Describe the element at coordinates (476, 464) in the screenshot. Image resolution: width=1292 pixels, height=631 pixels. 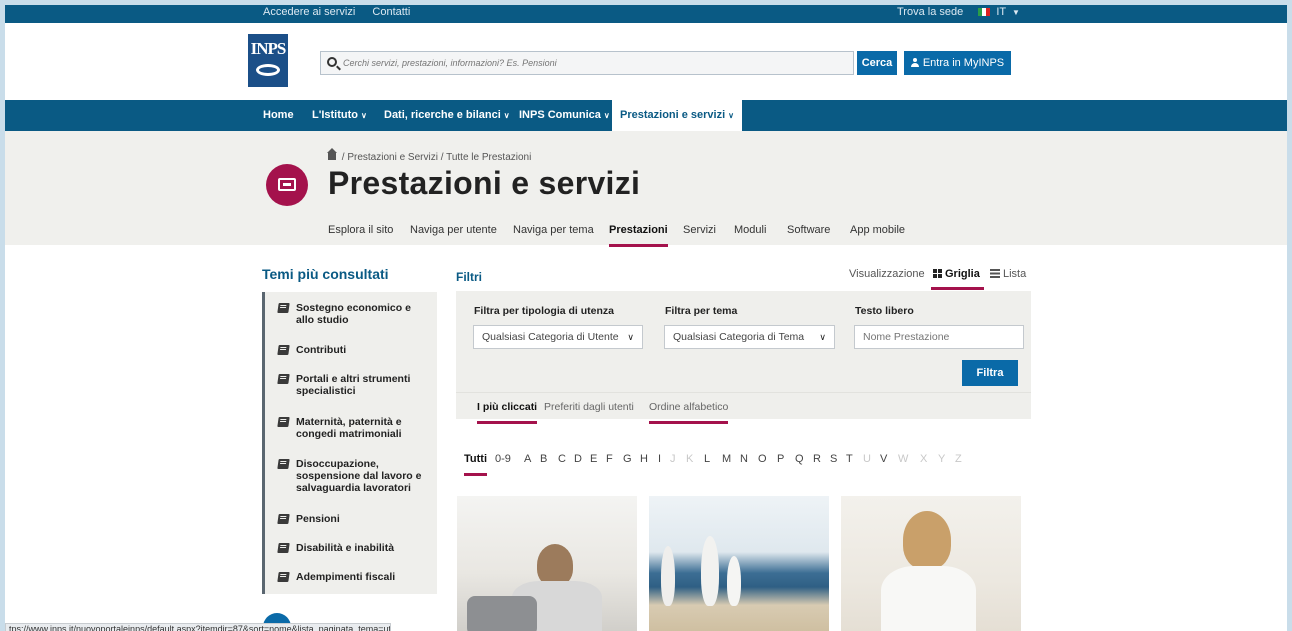
I see `alphabet-letter-tutti: Tutti` at that location.